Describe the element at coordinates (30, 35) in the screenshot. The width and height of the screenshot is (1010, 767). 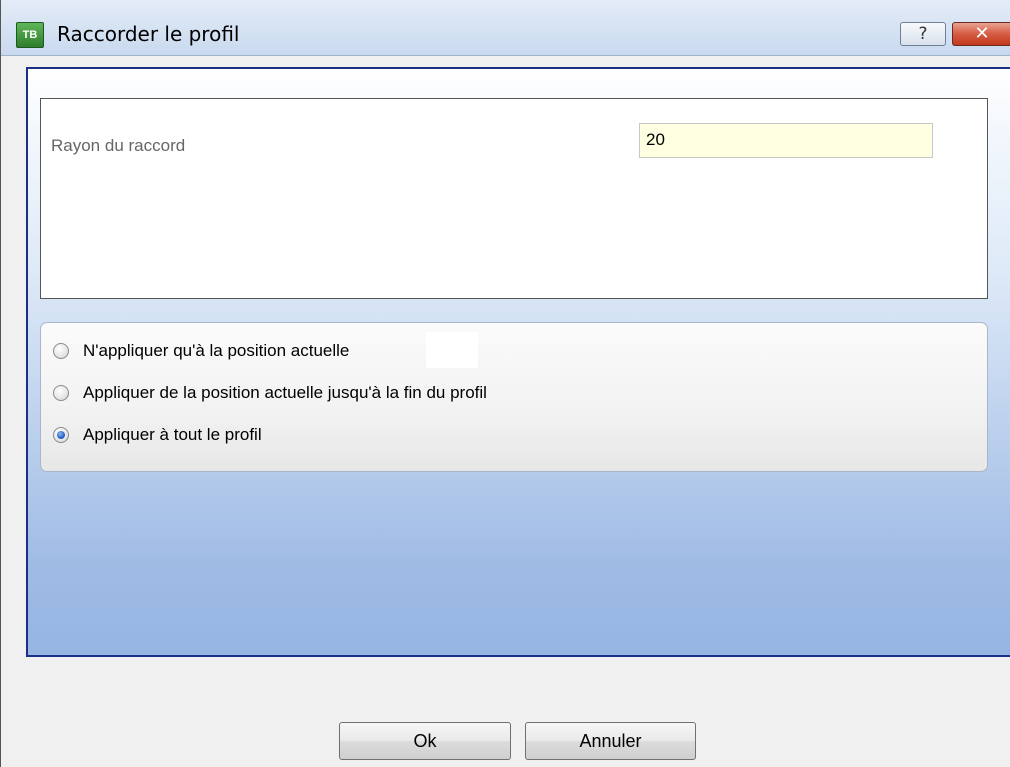
I see `app-icon: TB` at that location.